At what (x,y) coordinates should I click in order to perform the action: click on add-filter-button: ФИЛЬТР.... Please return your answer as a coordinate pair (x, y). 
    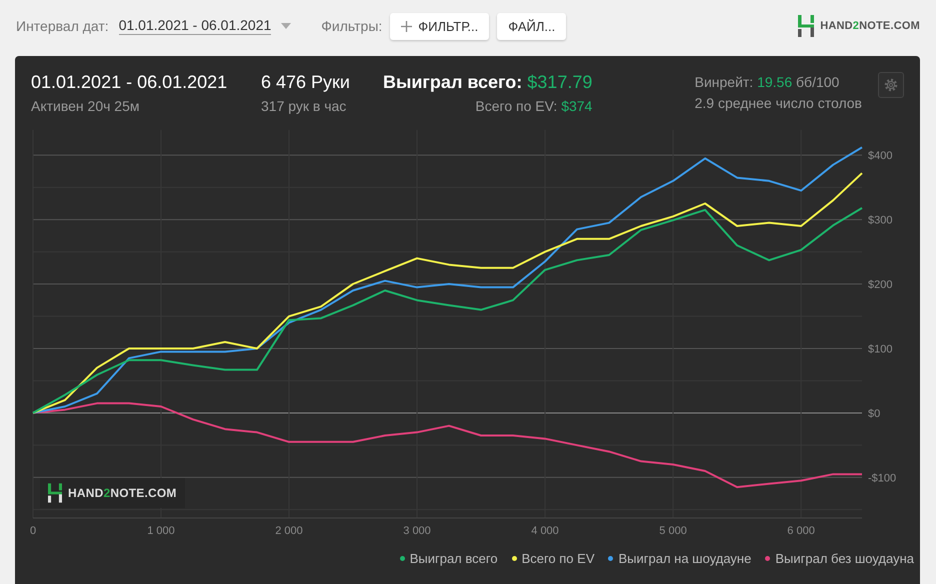
    Looking at the image, I should click on (440, 26).